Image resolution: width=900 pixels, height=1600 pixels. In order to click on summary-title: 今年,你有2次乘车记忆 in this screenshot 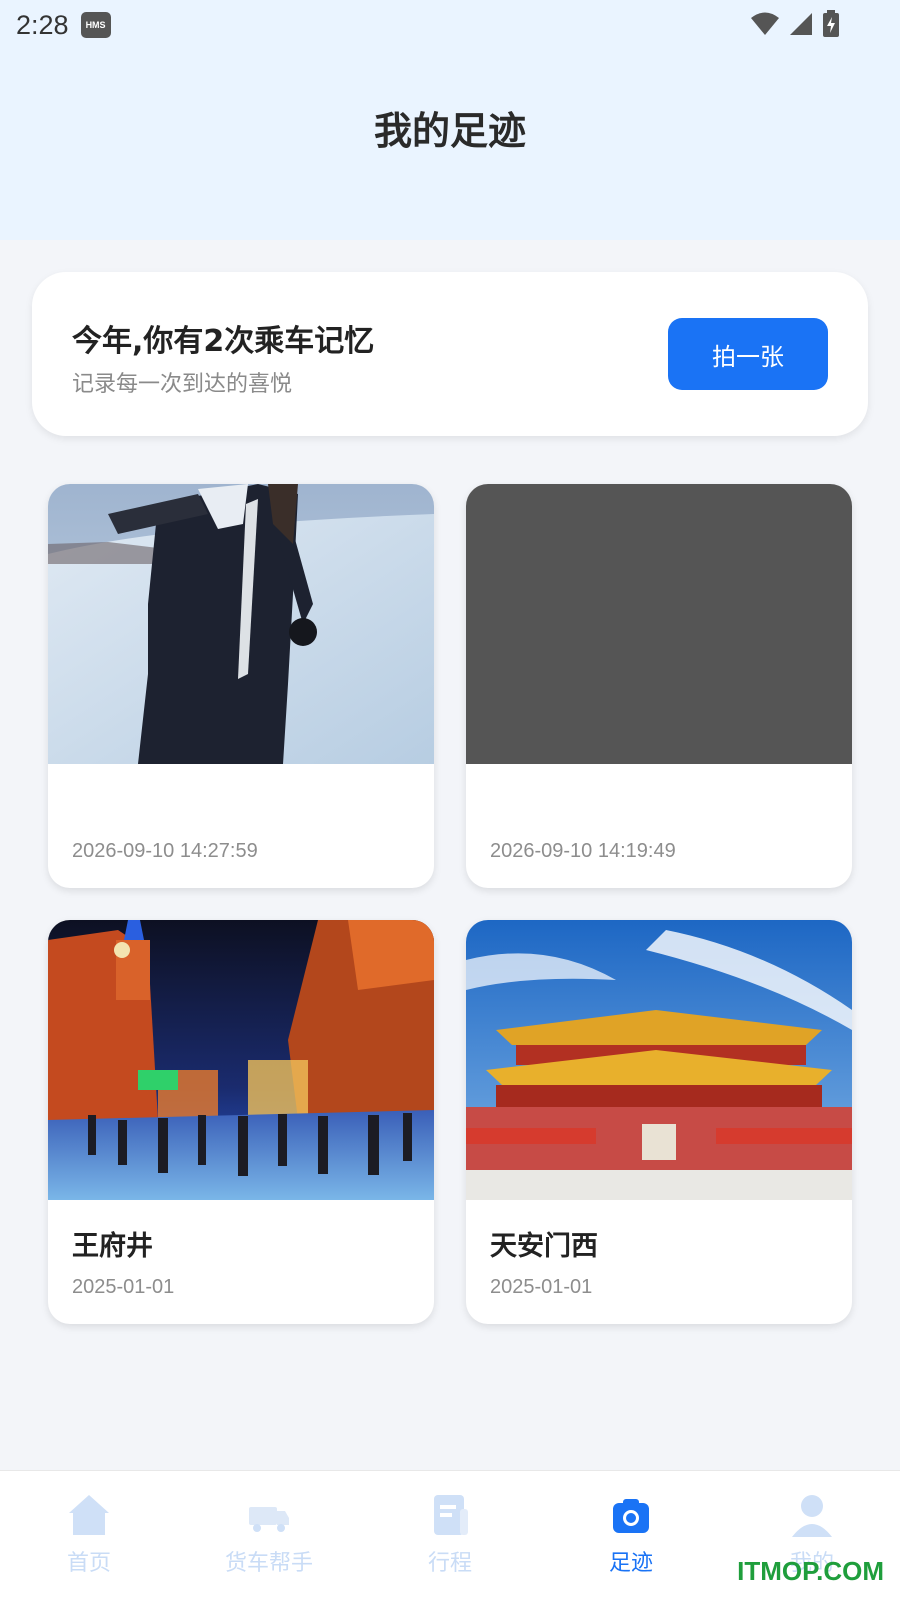, I will do `click(223, 341)`.